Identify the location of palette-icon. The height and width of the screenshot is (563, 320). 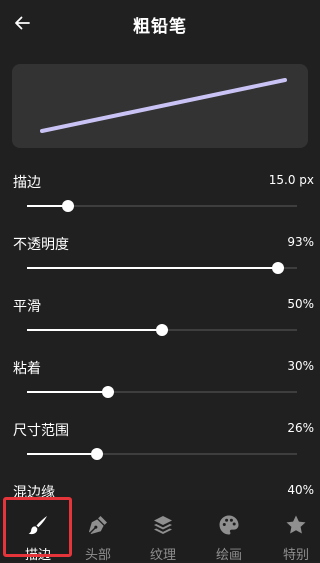
(229, 525).